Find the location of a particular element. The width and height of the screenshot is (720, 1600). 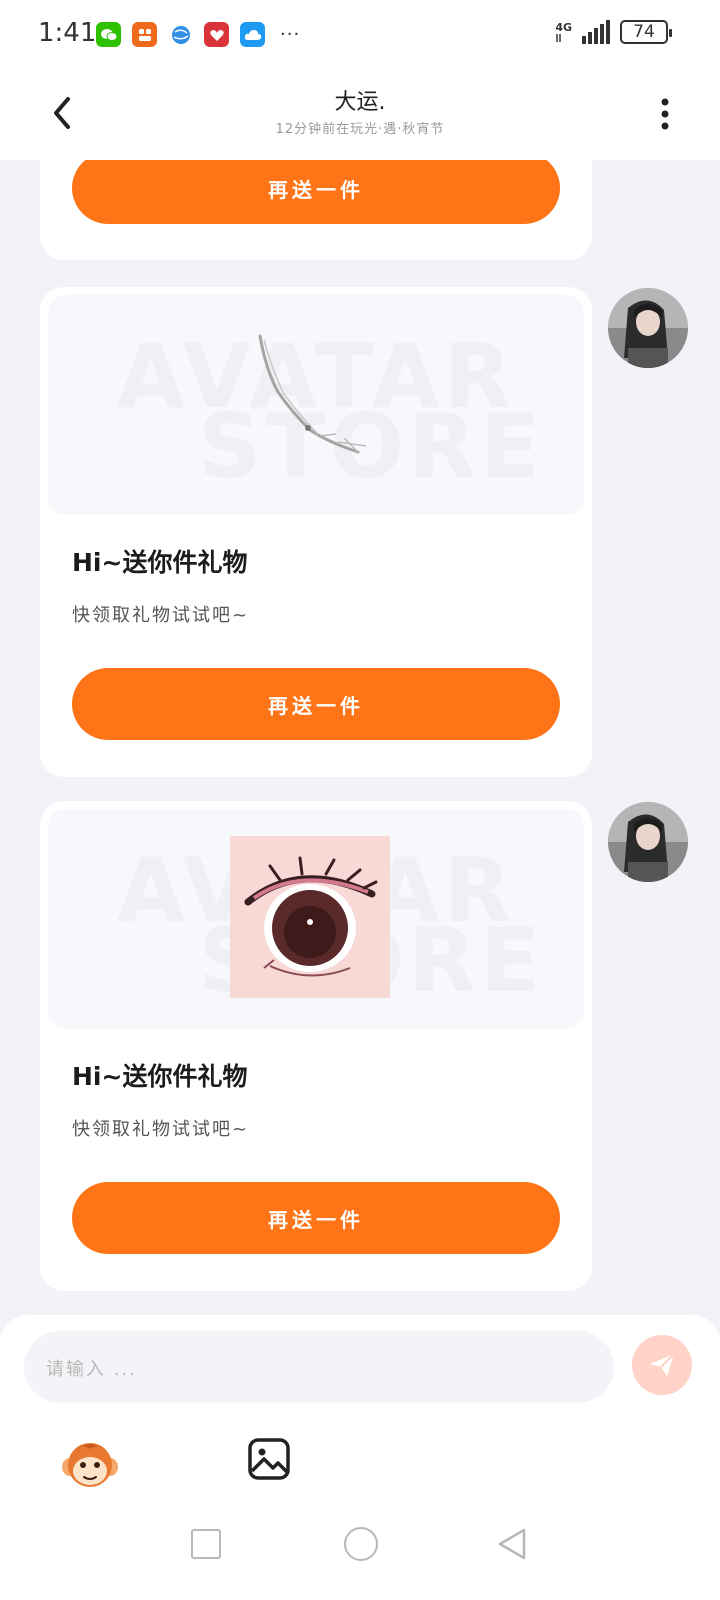

status-bar: 1:41 ··· 4G 74 is located at coordinates (360, 35).